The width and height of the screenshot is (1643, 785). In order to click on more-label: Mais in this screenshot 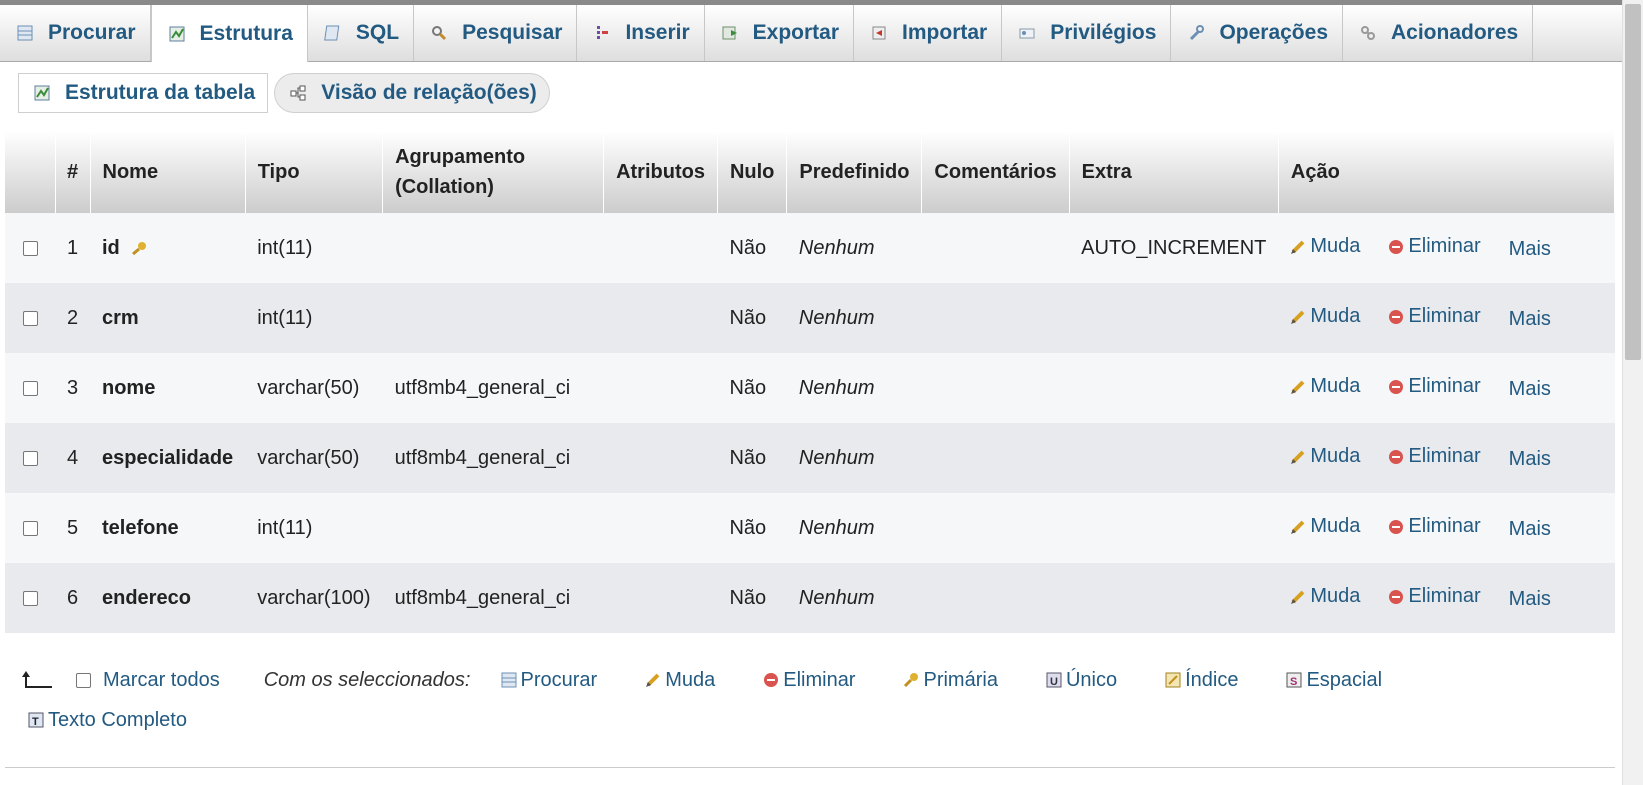, I will do `click(1529, 598)`.